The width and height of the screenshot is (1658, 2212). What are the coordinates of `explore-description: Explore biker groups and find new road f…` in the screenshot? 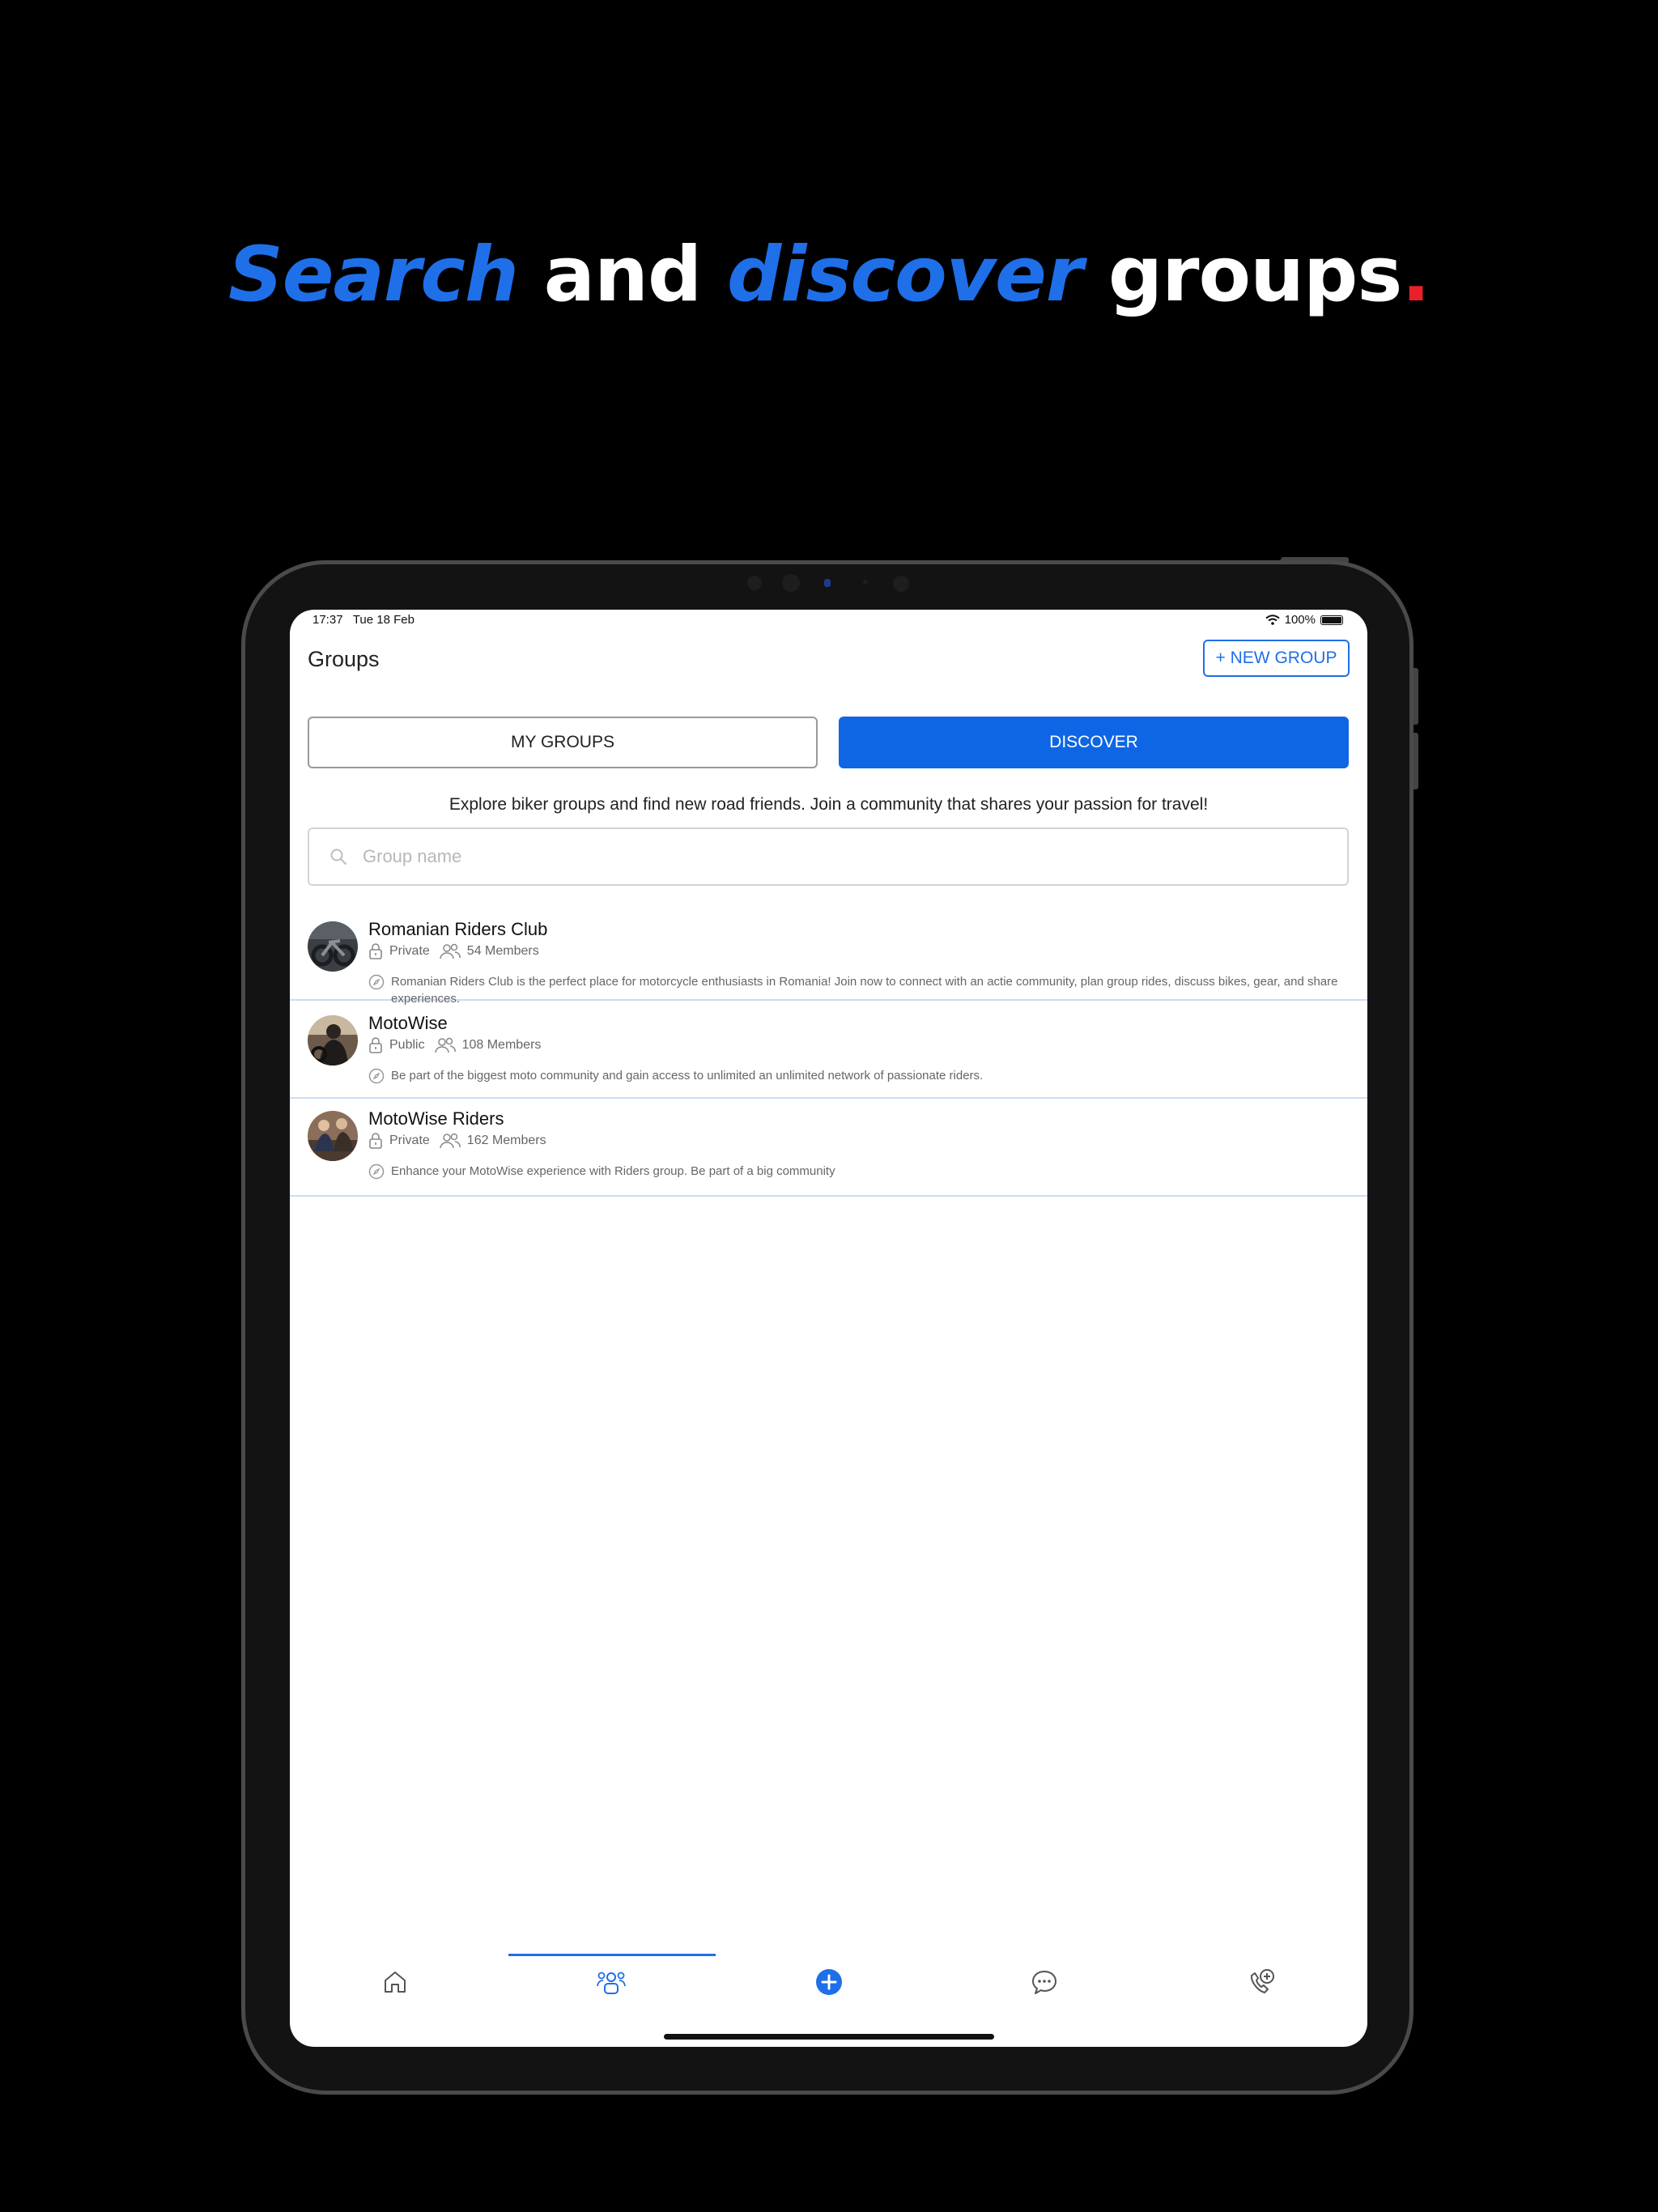 It's located at (829, 804).